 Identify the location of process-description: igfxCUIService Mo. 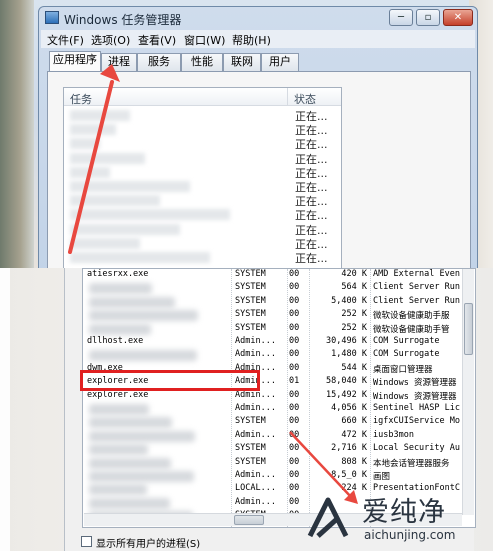
(416, 421).